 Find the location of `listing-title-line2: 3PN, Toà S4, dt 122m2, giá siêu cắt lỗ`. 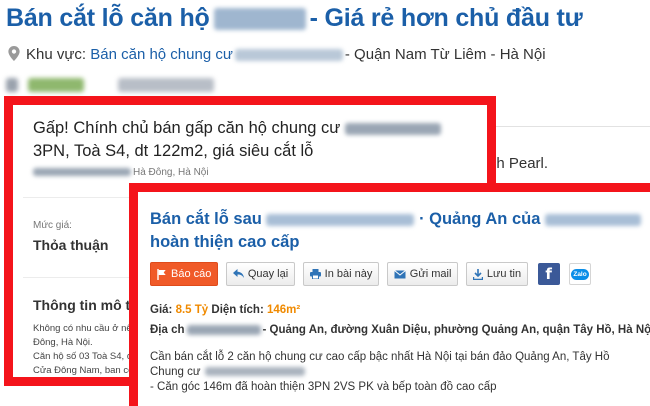

listing-title-line2: 3PN, Toà S4, dt 122m2, giá siêu cắt lỗ is located at coordinates (173, 151).